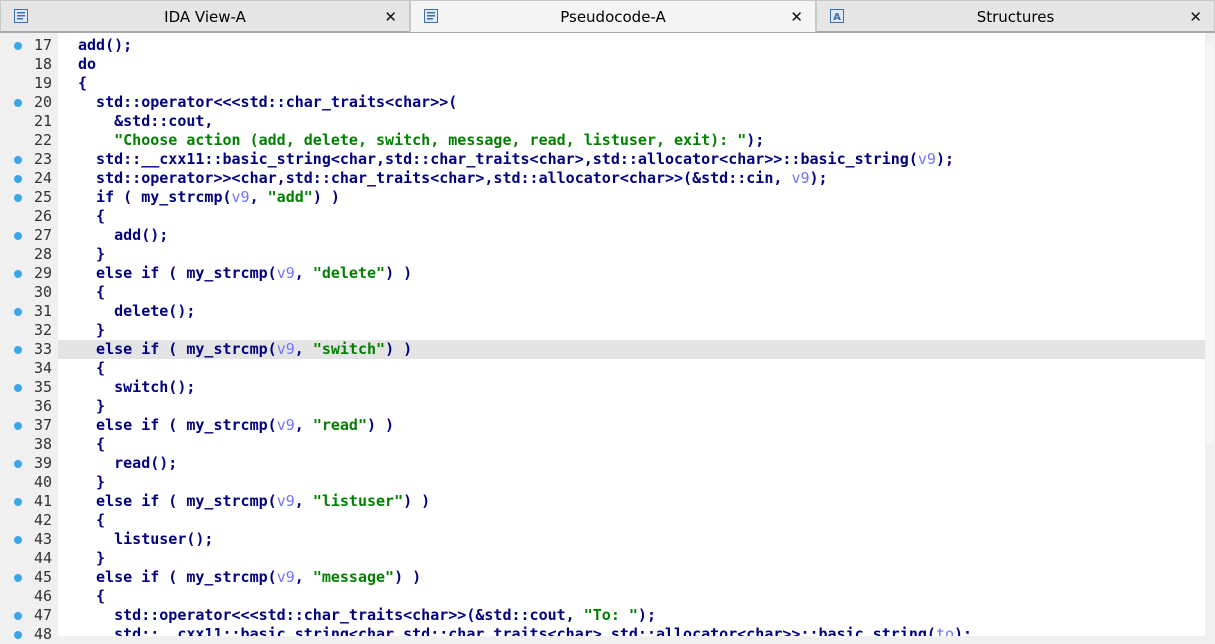 The height and width of the screenshot is (644, 1215). What do you see at coordinates (177, 425) in the screenshot?
I see `code-token: else if ( my_strcmp(` at bounding box center [177, 425].